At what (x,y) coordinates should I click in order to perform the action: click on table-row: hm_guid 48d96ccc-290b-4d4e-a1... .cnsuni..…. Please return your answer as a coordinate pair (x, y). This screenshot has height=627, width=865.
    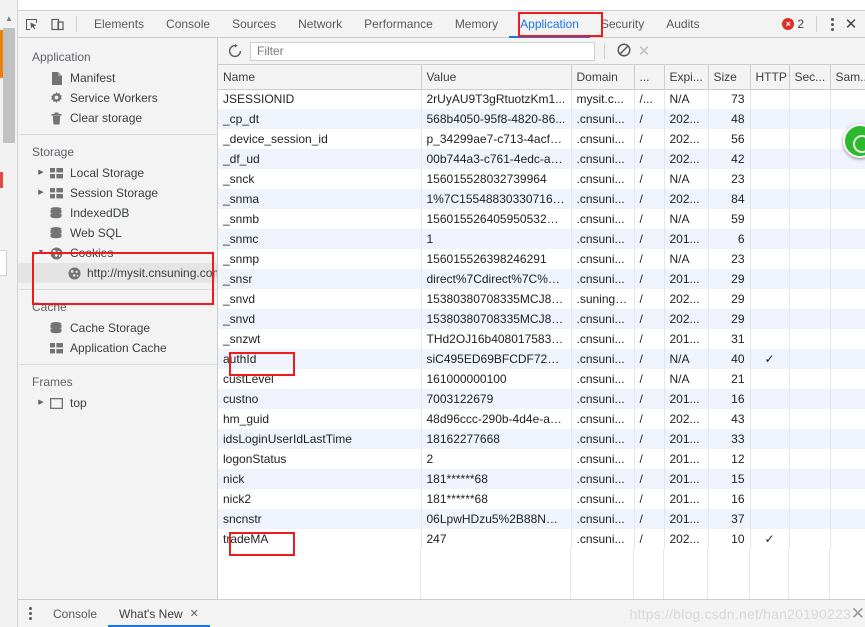
    Looking at the image, I should click on (541, 419).